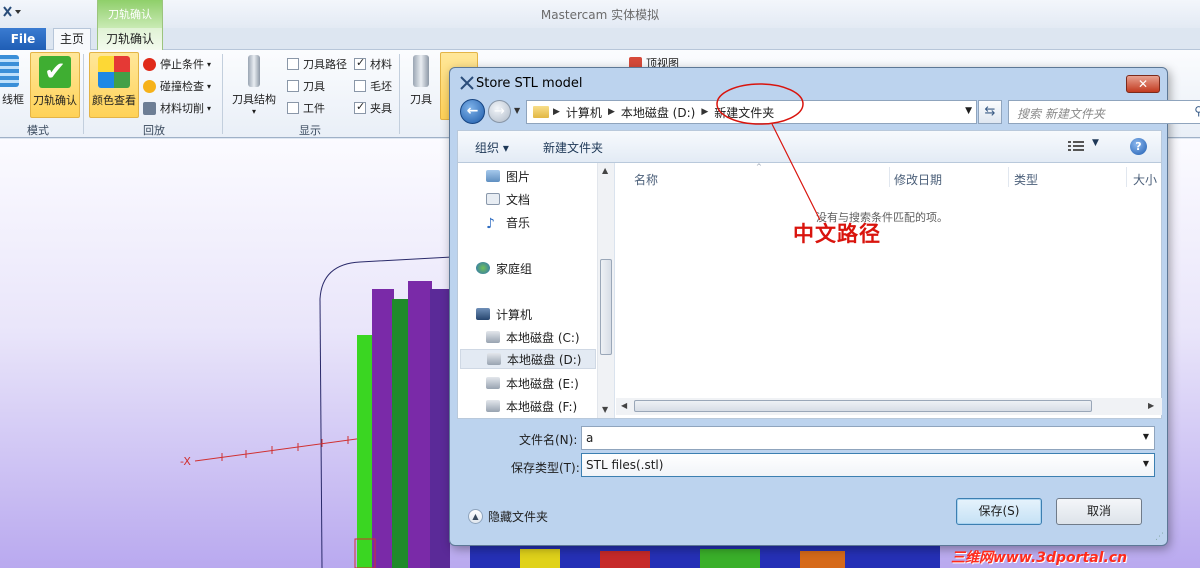 Image resolution: width=1200 pixels, height=568 pixels. I want to click on annotation-pointer, so click(796, 172).